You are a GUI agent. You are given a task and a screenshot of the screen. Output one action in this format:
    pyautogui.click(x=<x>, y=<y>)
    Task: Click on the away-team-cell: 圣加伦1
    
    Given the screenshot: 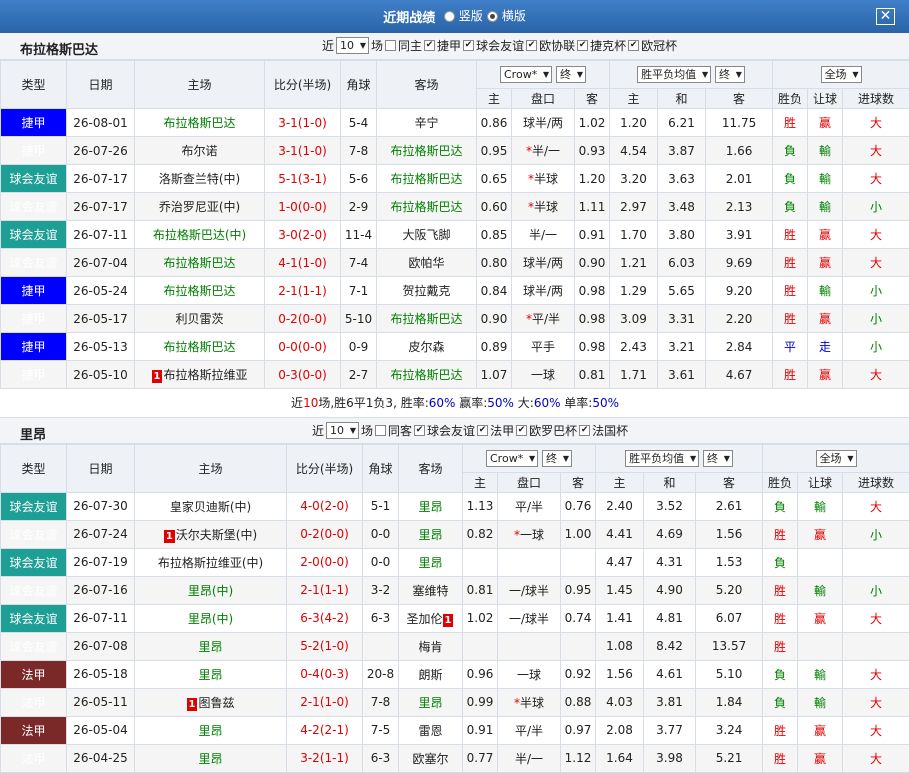 What is the action you would take?
    pyautogui.click(x=431, y=618)
    